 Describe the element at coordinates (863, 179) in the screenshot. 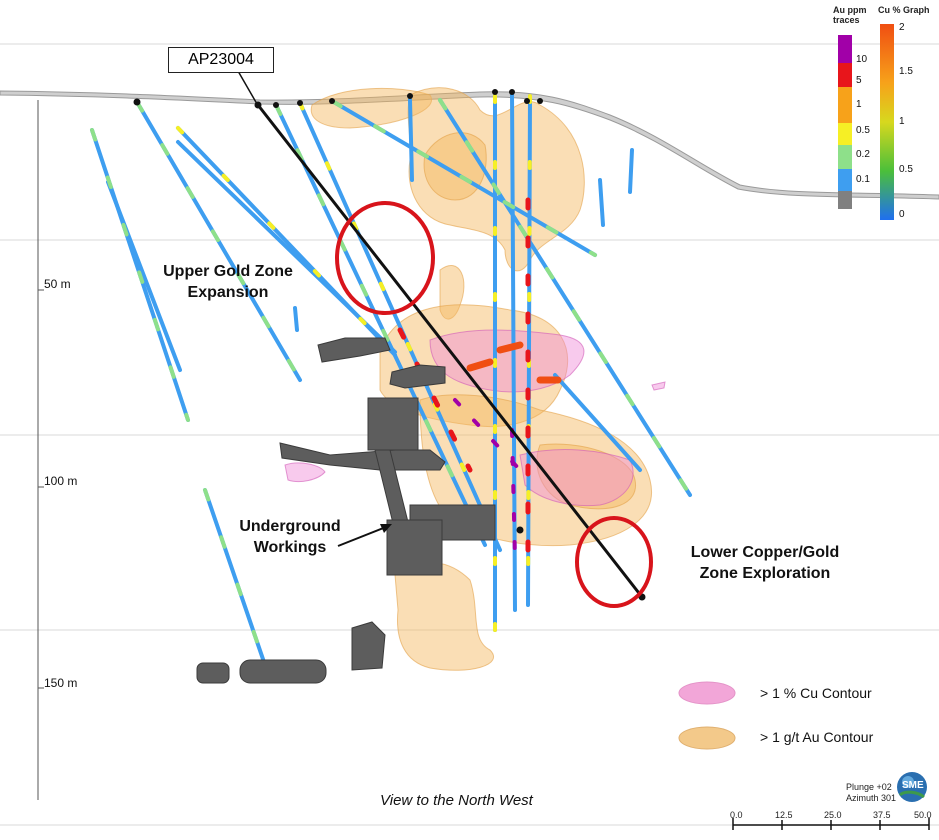

I see `au-tick-0.1: 0.1` at that location.